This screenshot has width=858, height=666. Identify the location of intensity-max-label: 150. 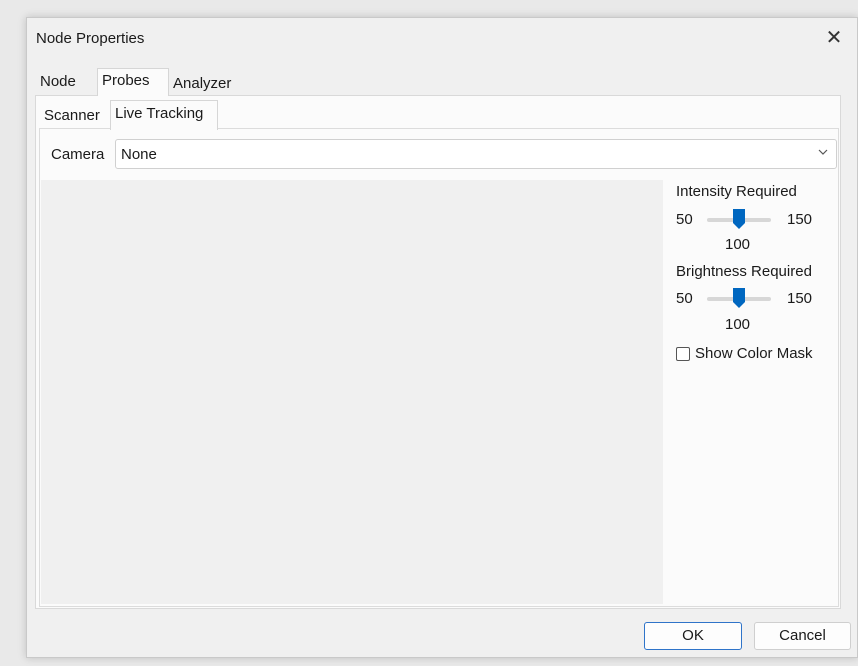
(800, 219).